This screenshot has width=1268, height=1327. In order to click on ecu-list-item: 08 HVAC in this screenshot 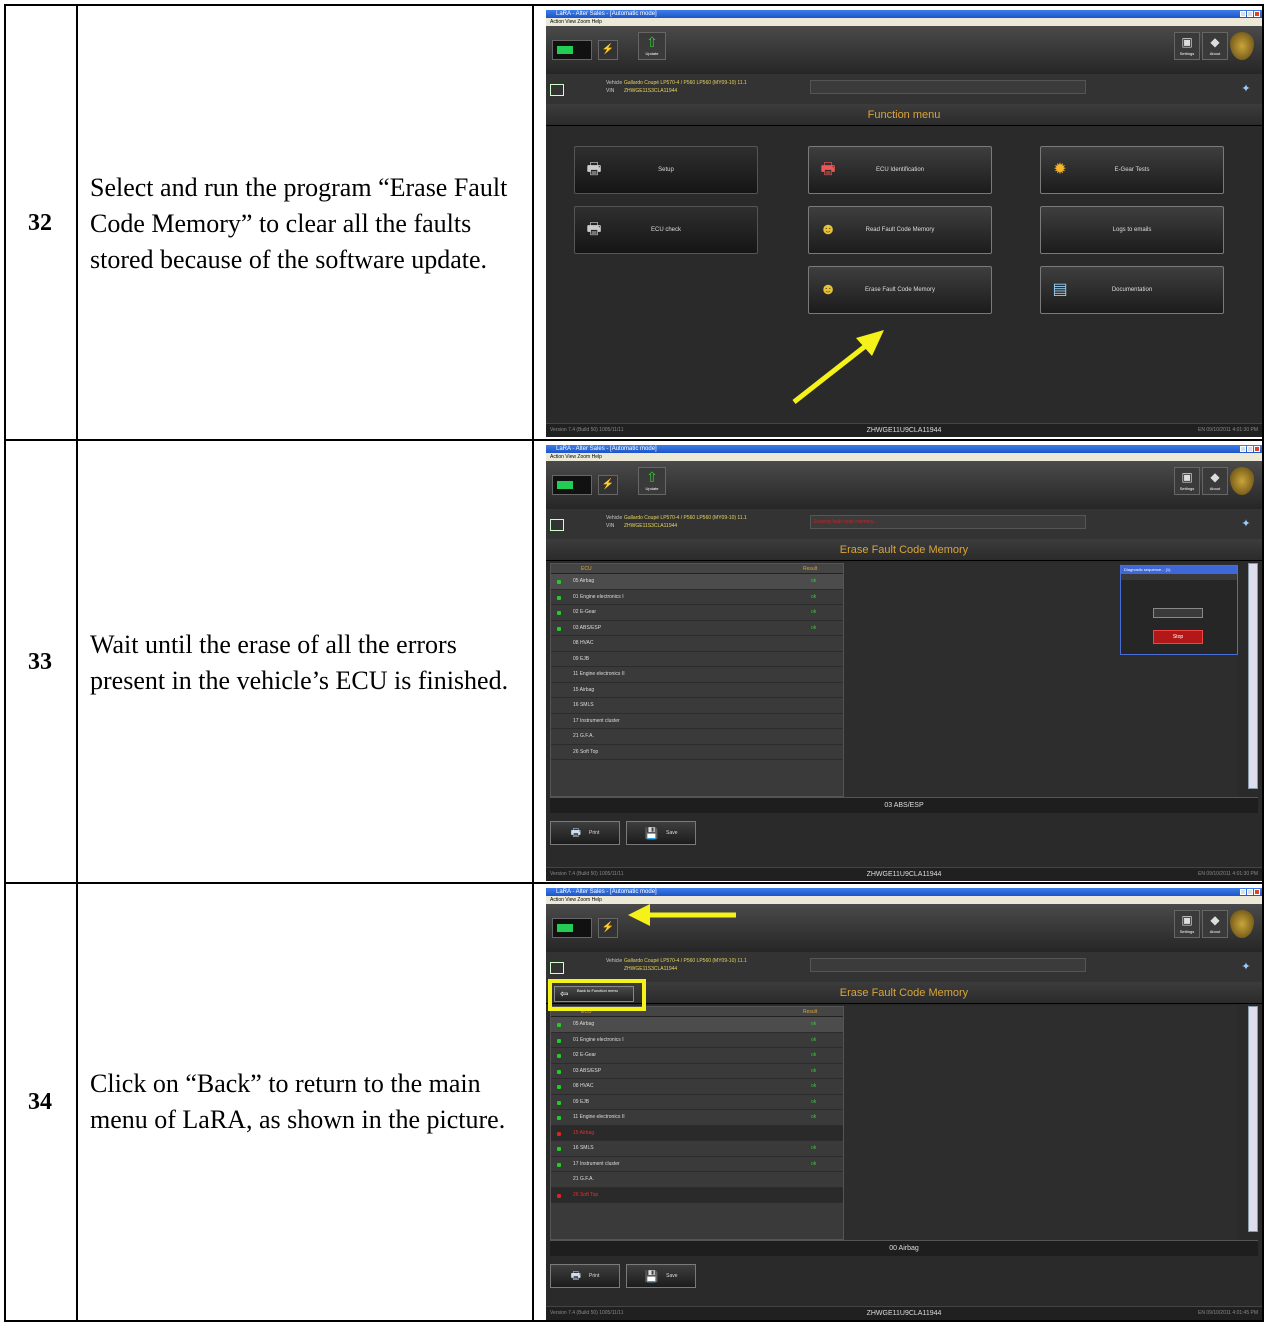, I will do `click(697, 644)`.